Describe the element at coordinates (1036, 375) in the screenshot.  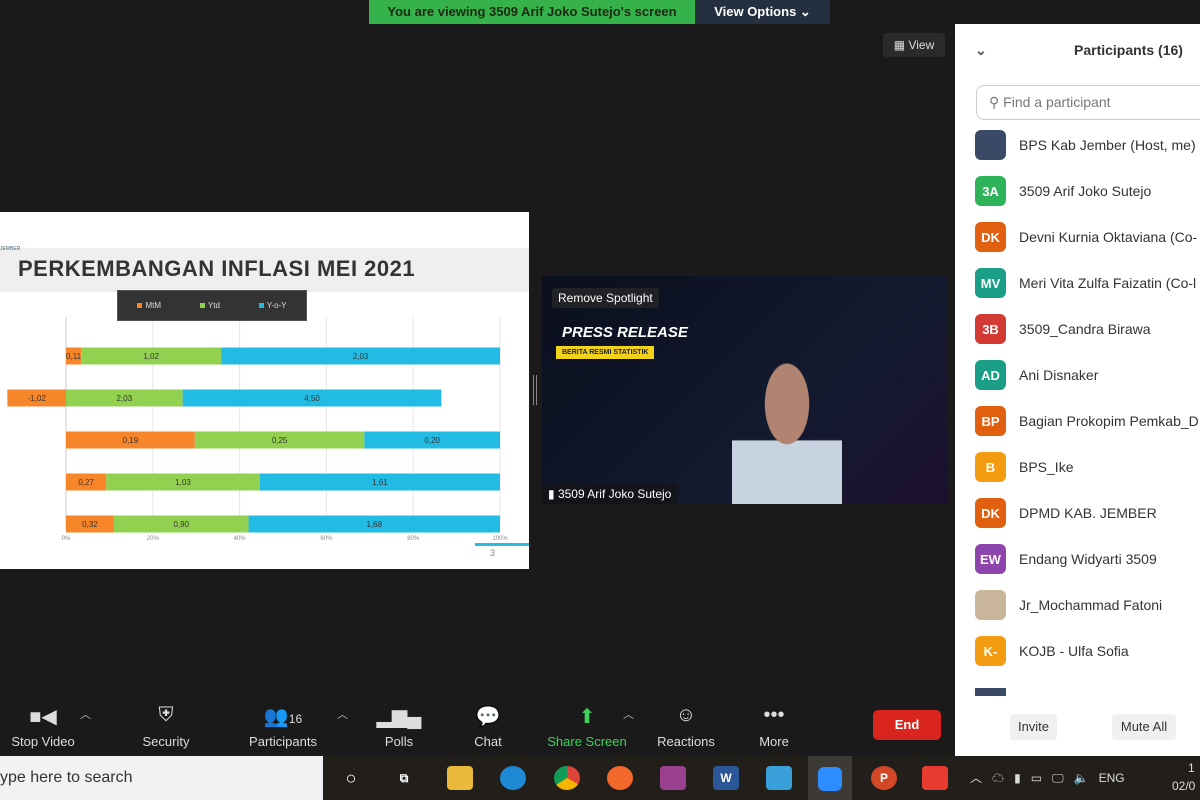
I see `participant-row: AD Ani Disnaker` at that location.